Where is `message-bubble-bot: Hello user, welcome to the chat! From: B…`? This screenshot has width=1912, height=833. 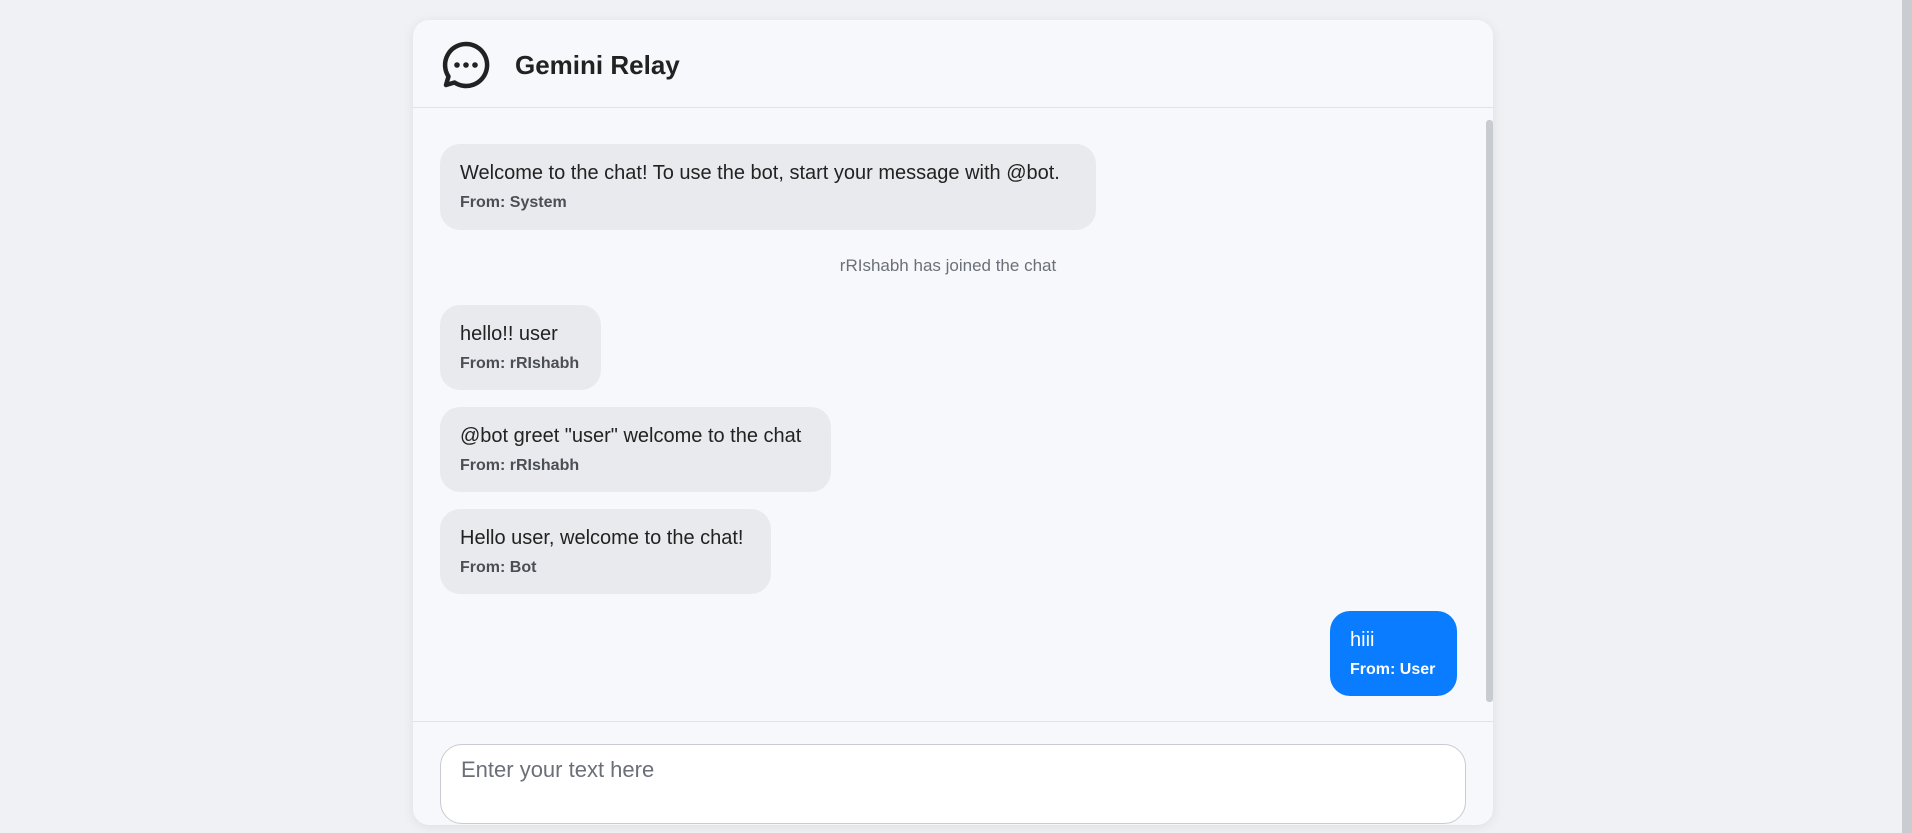
message-bubble-bot: Hello user, welcome to the chat! From: B… is located at coordinates (605, 551).